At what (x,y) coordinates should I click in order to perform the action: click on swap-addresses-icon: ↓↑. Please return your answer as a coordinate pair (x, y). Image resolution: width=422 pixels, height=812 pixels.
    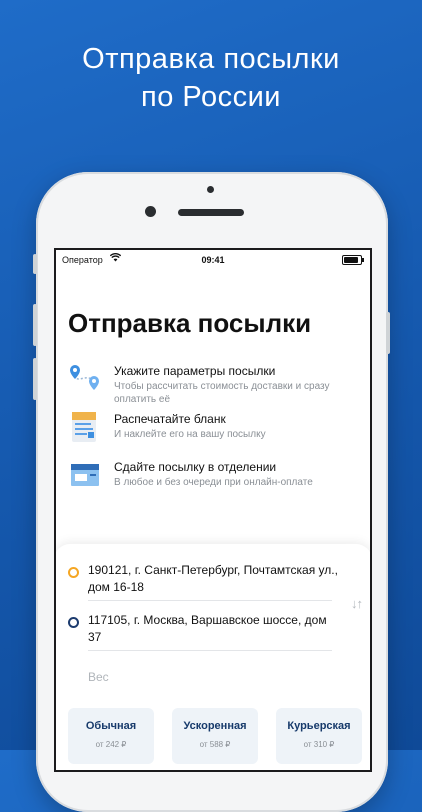
    Looking at the image, I should click on (357, 603).